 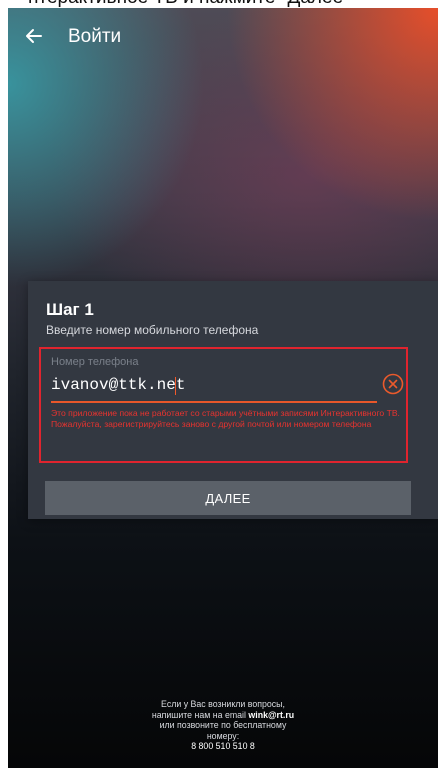 What do you see at coordinates (152, 330) in the screenshot?
I see `step-subtitle: Введите номер мобильного телефона` at bounding box center [152, 330].